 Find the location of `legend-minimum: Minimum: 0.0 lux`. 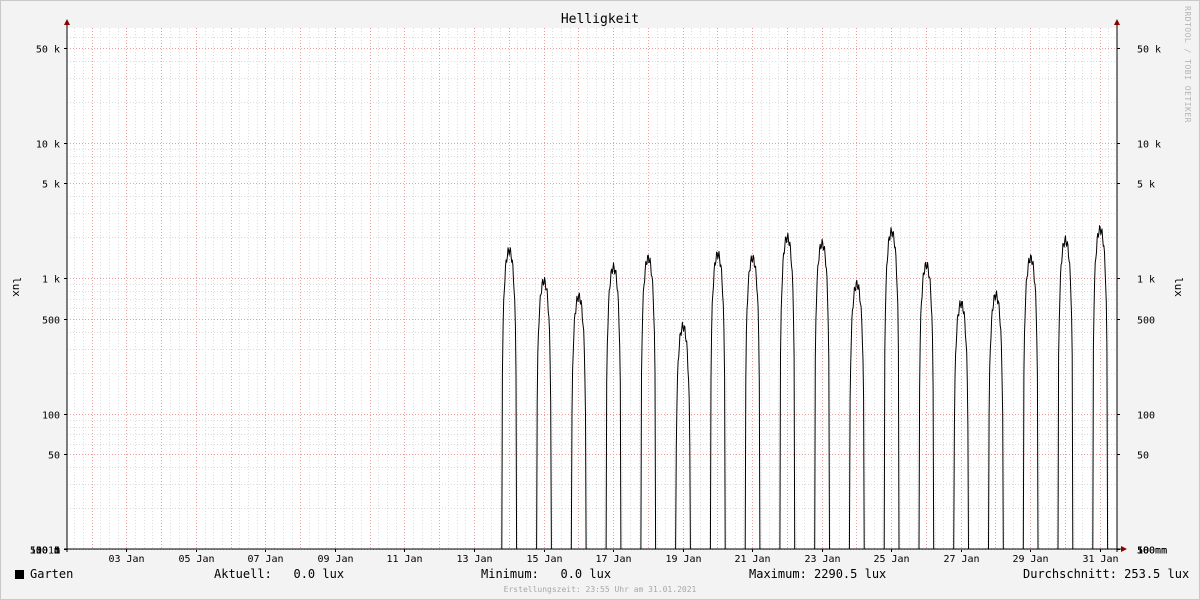

legend-minimum: Minimum: 0.0 lux is located at coordinates (546, 574).